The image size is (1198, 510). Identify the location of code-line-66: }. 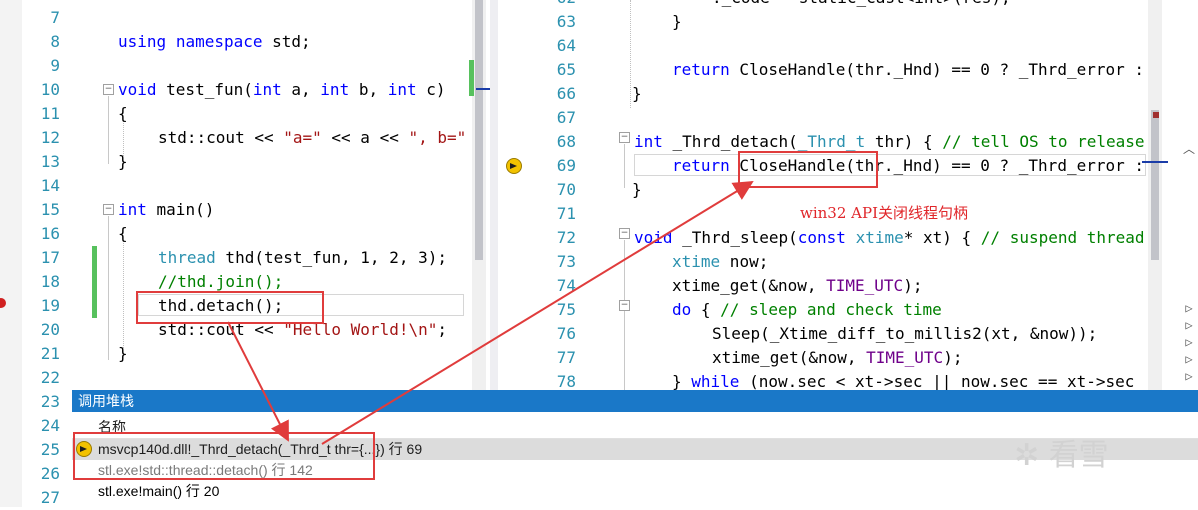
(637, 93).